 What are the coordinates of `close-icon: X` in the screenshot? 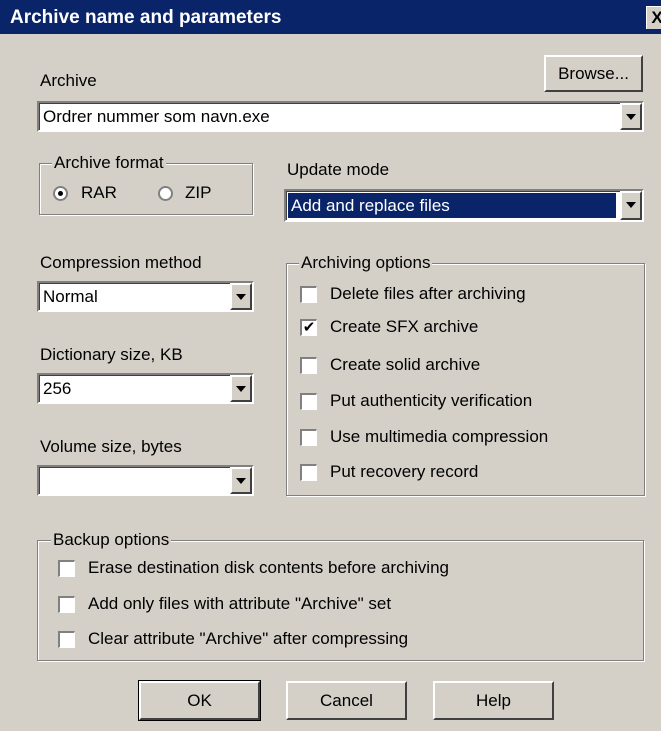 It's located at (653, 17).